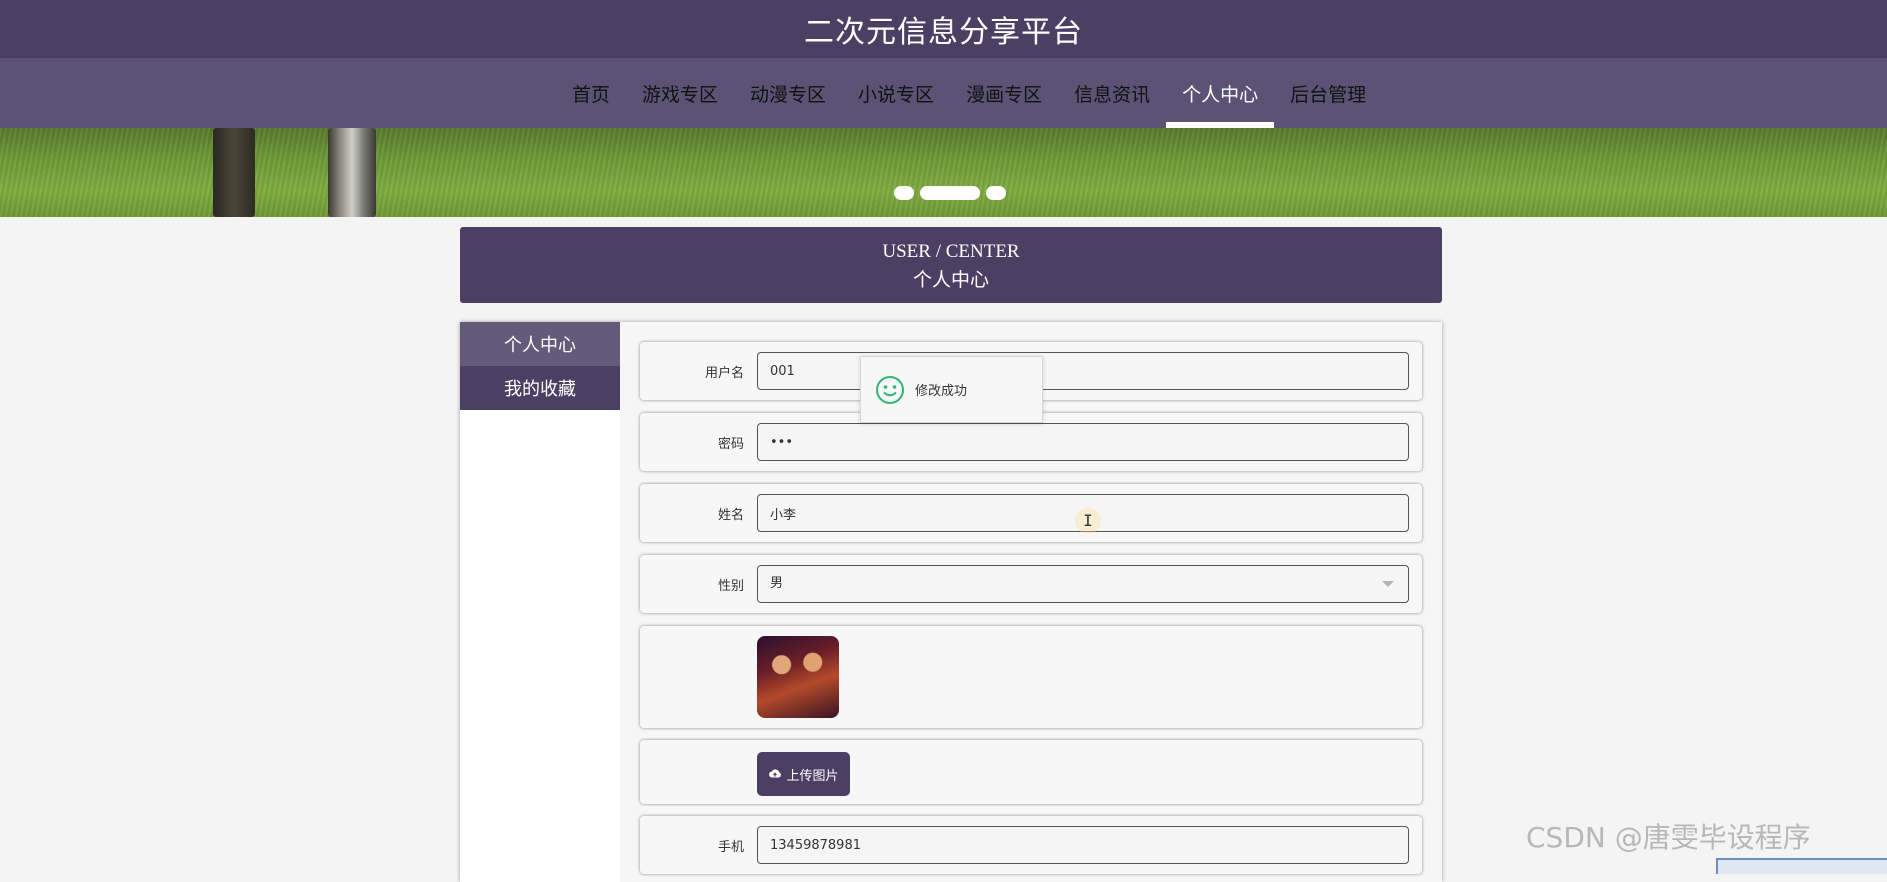 The height and width of the screenshot is (882, 1887). What do you see at coordinates (730, 847) in the screenshot?
I see `phone-label: 手机` at bounding box center [730, 847].